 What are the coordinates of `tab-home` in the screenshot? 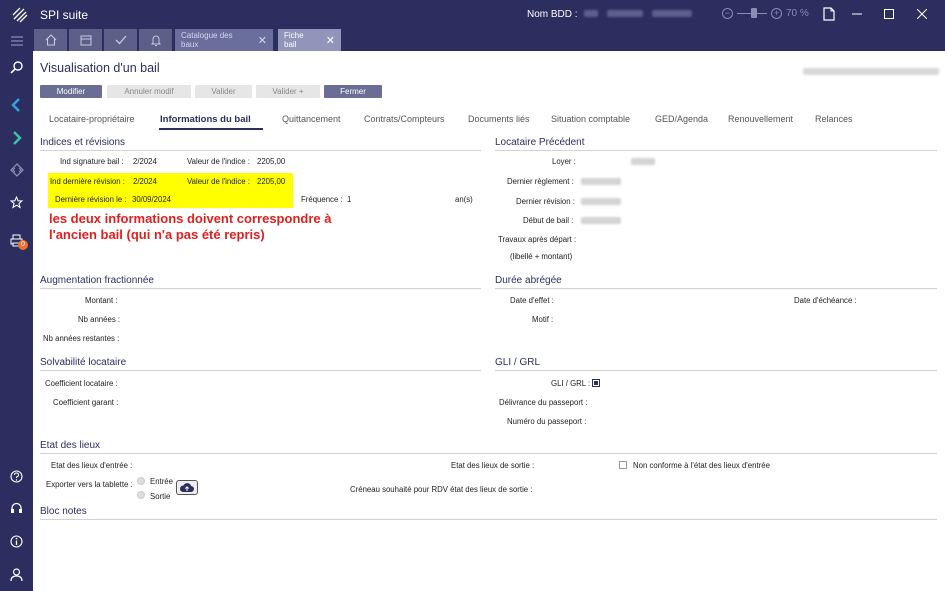 It's located at (50, 40).